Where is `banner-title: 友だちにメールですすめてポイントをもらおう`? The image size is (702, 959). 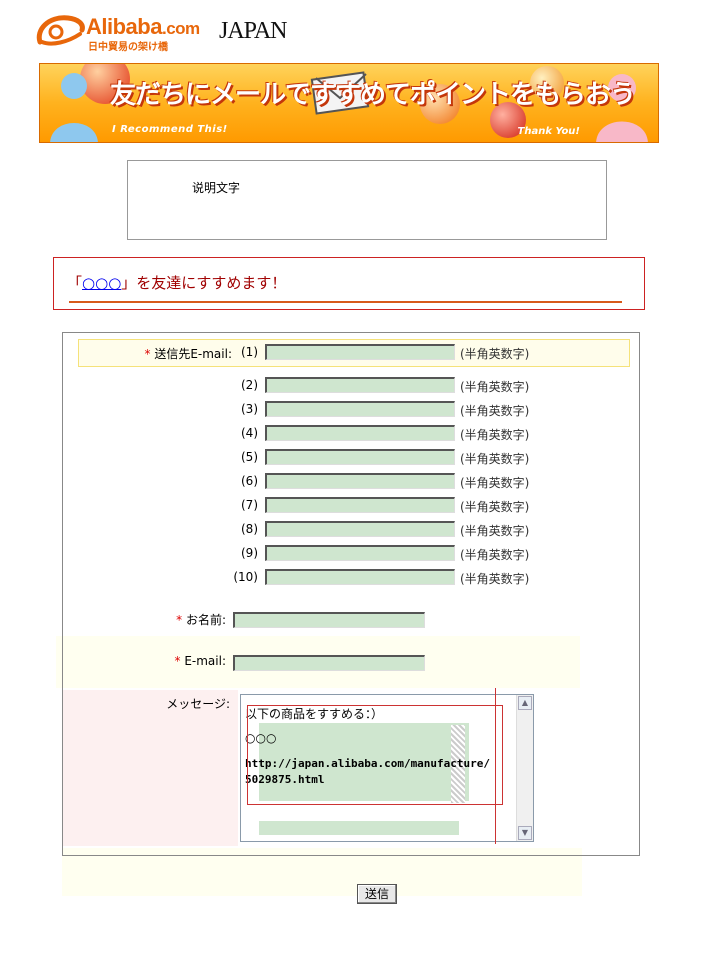
banner-title: 友だちにメールですすめてポイントをもらおう is located at coordinates (373, 95).